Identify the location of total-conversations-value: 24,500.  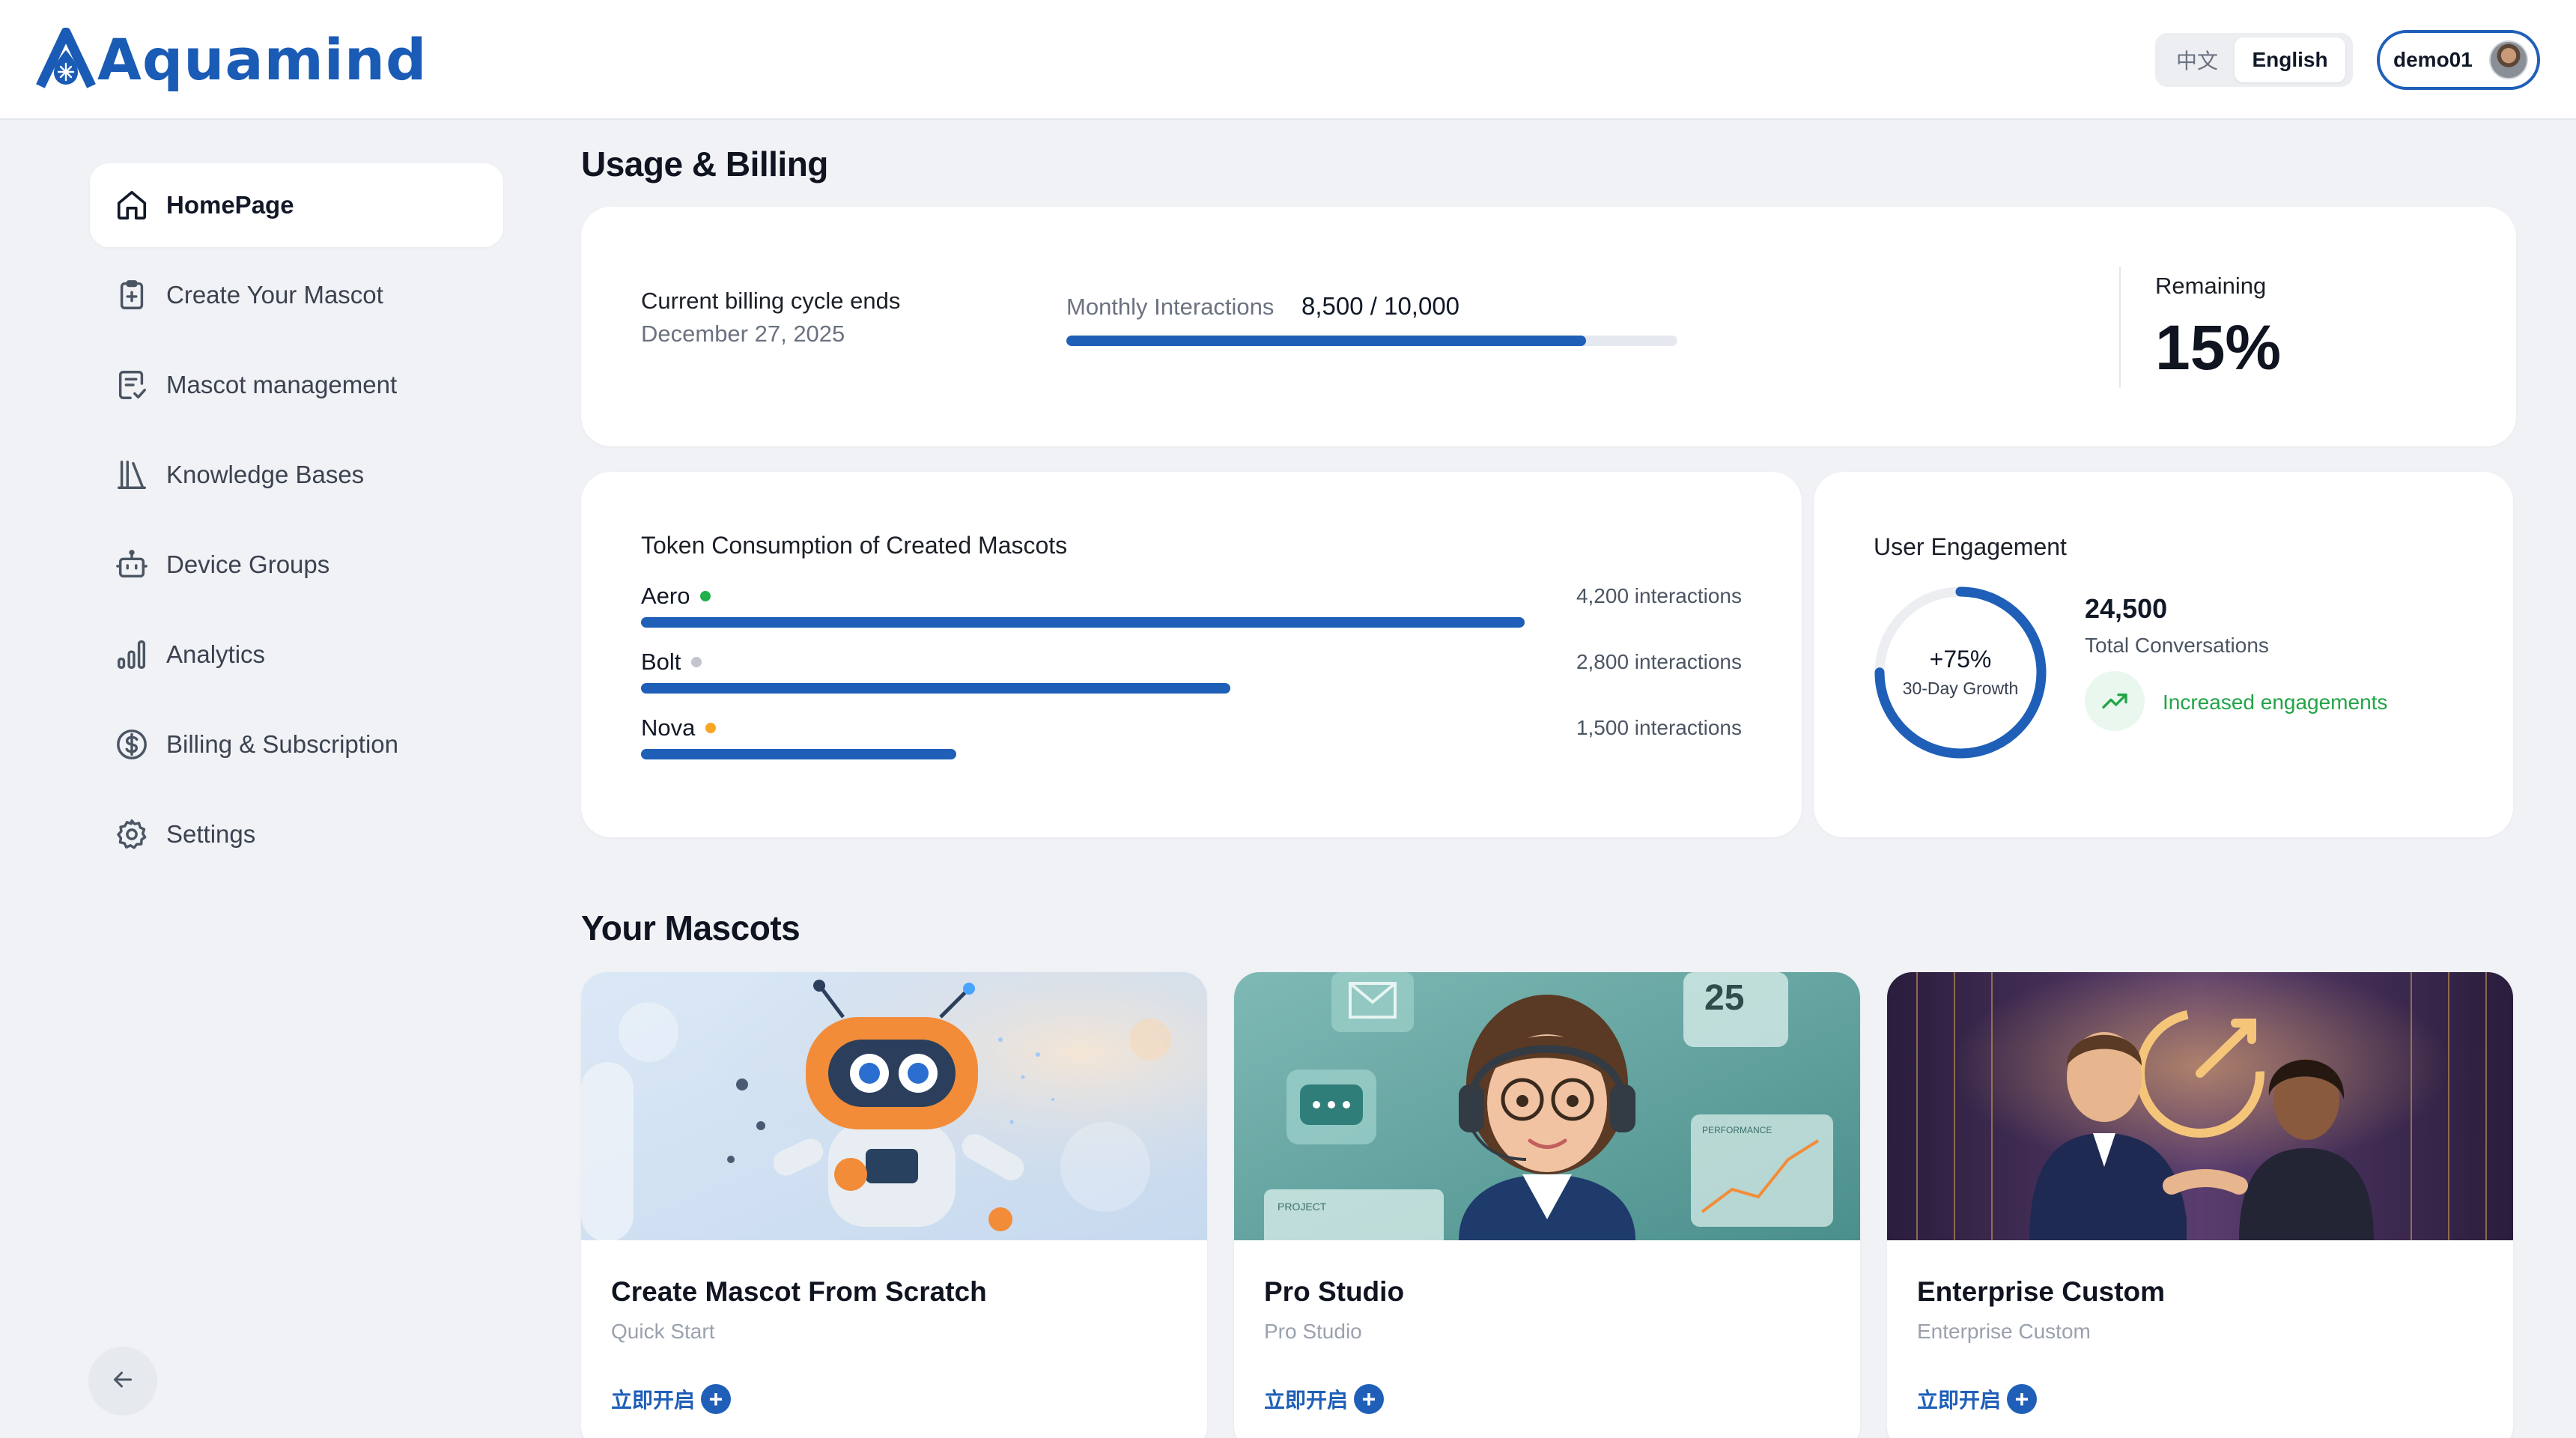
(2126, 608).